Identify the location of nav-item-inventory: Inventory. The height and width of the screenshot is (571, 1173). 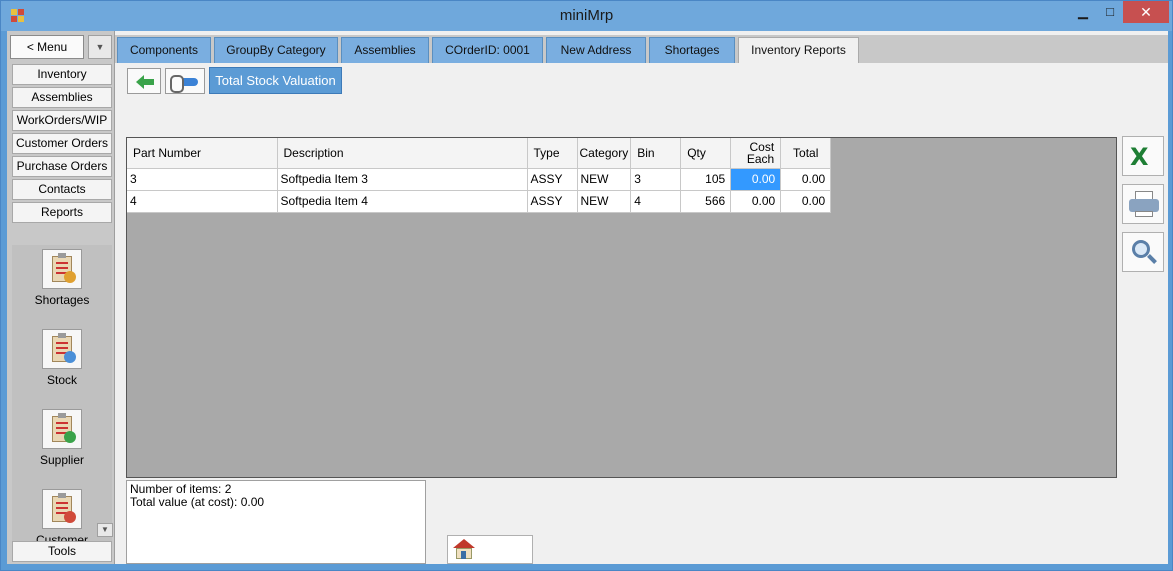
(62, 74).